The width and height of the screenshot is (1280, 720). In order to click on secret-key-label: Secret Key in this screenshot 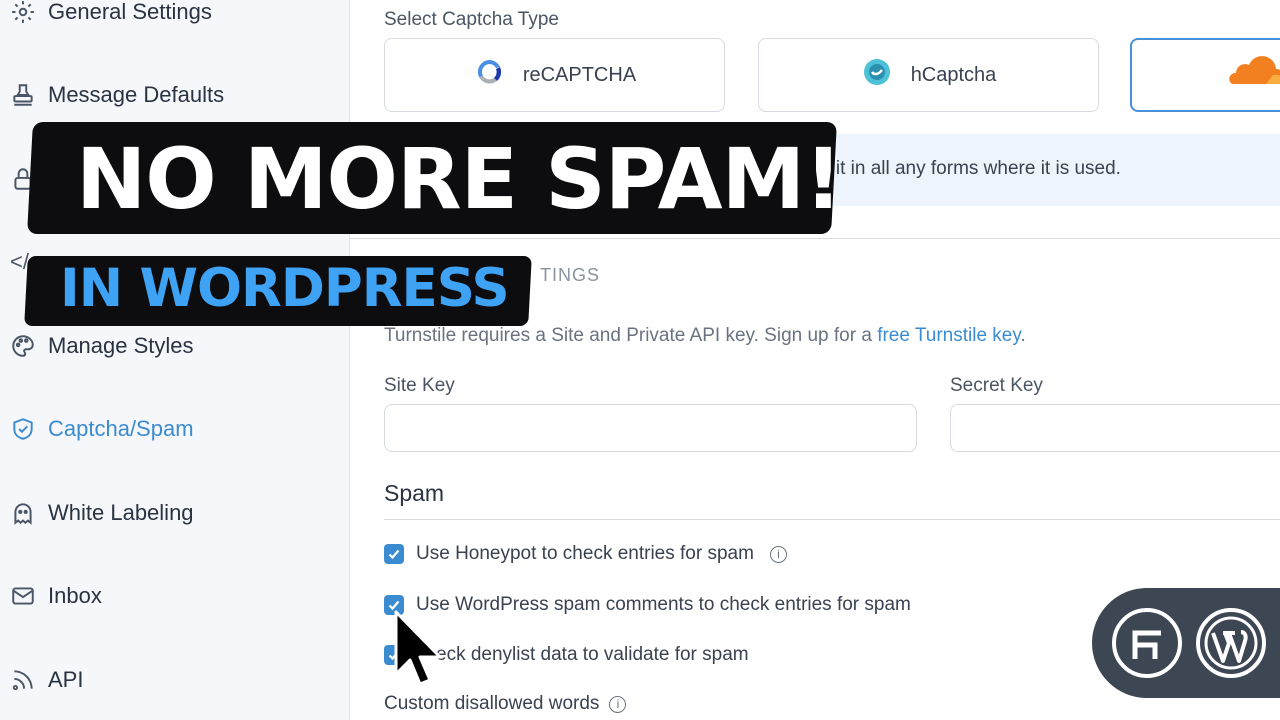, I will do `click(996, 385)`.